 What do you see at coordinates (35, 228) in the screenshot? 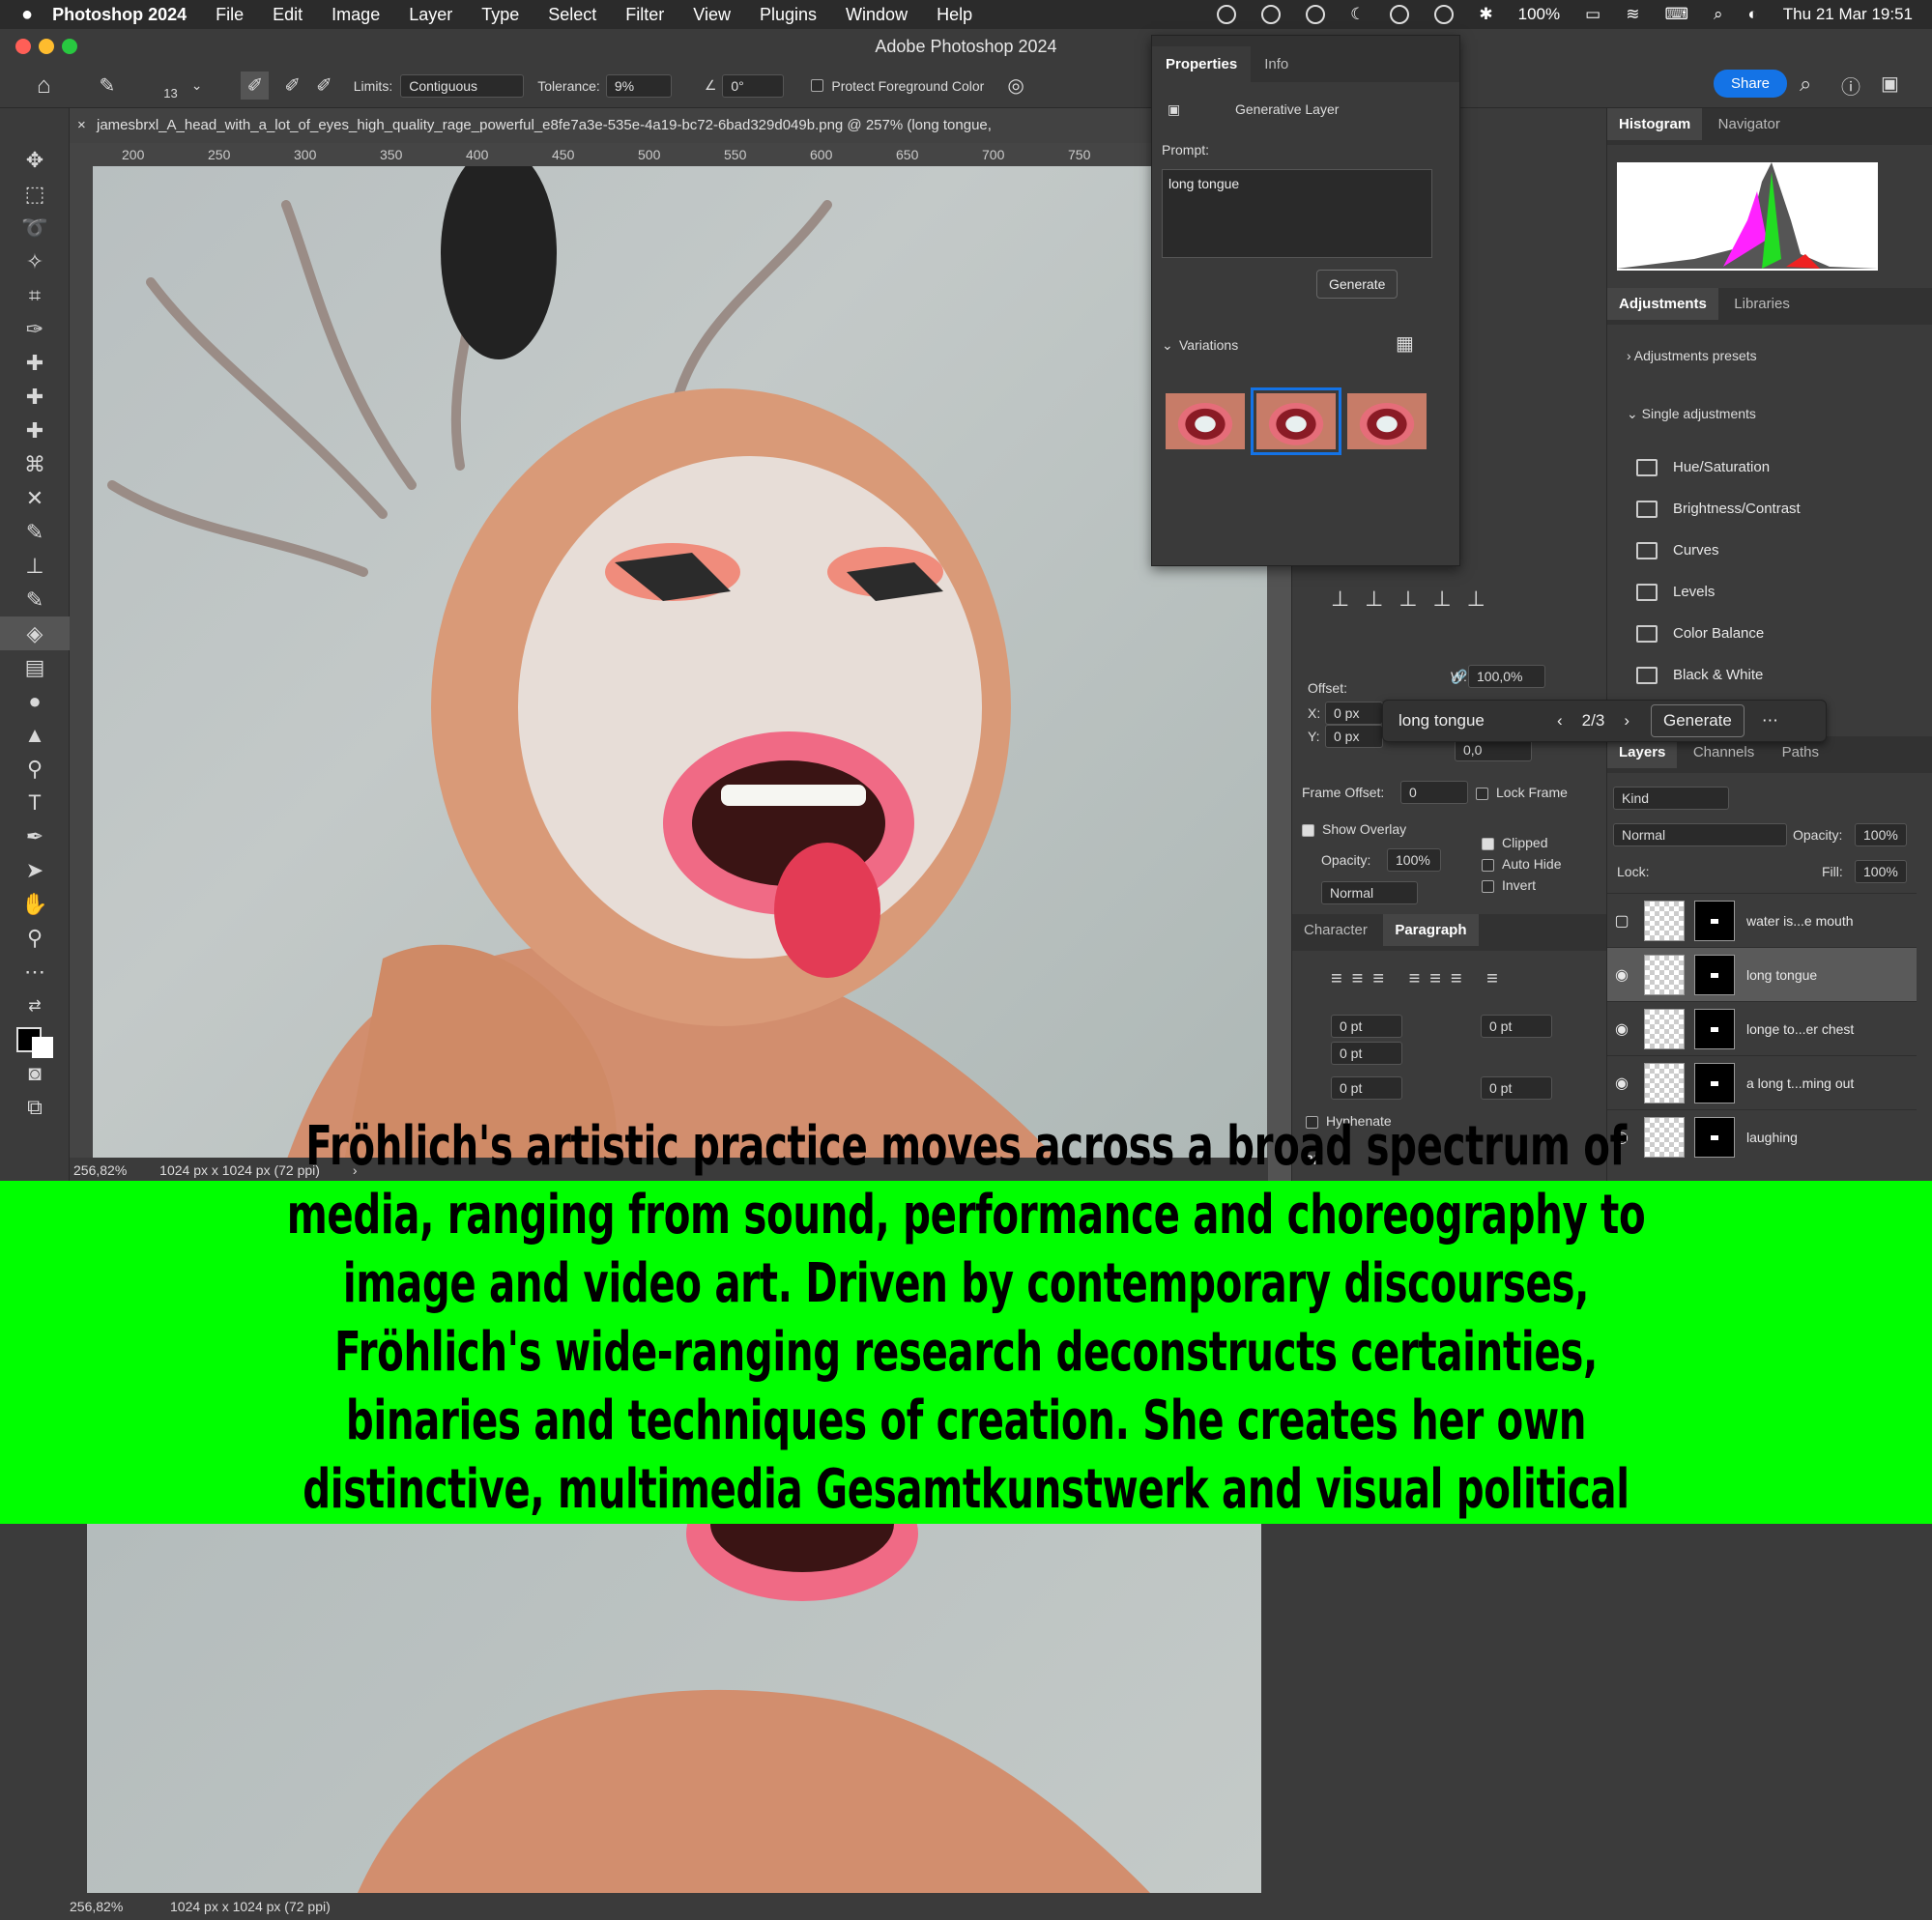
I see `lasso-tool-icon: ➰` at bounding box center [35, 228].